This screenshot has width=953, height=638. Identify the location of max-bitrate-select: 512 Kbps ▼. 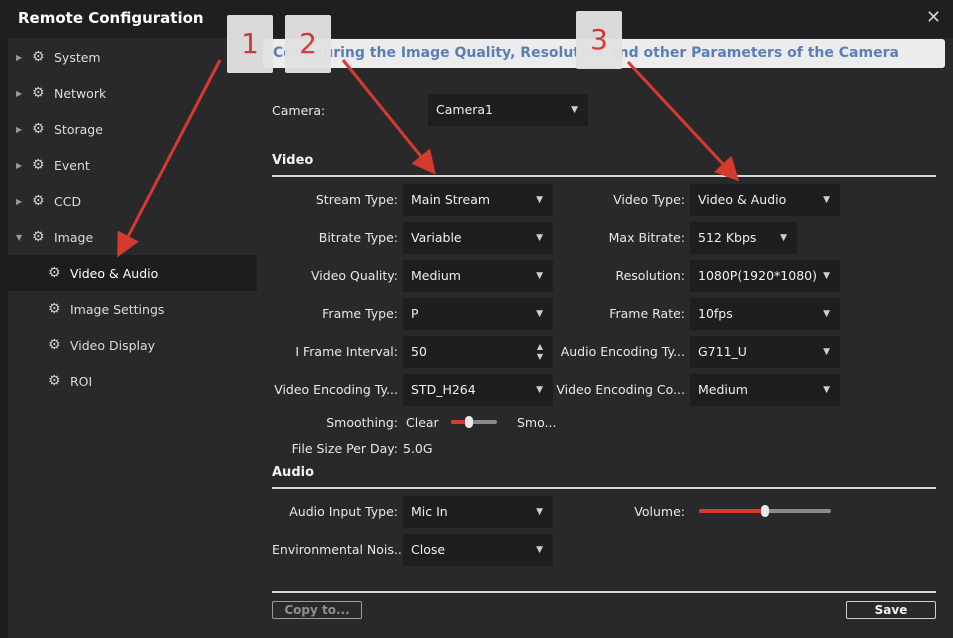
(743, 238).